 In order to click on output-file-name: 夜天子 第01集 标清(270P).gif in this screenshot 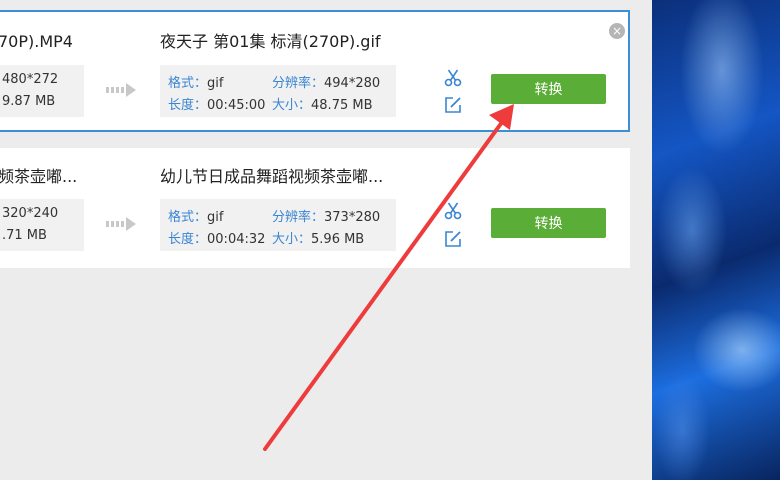, I will do `click(270, 41)`.